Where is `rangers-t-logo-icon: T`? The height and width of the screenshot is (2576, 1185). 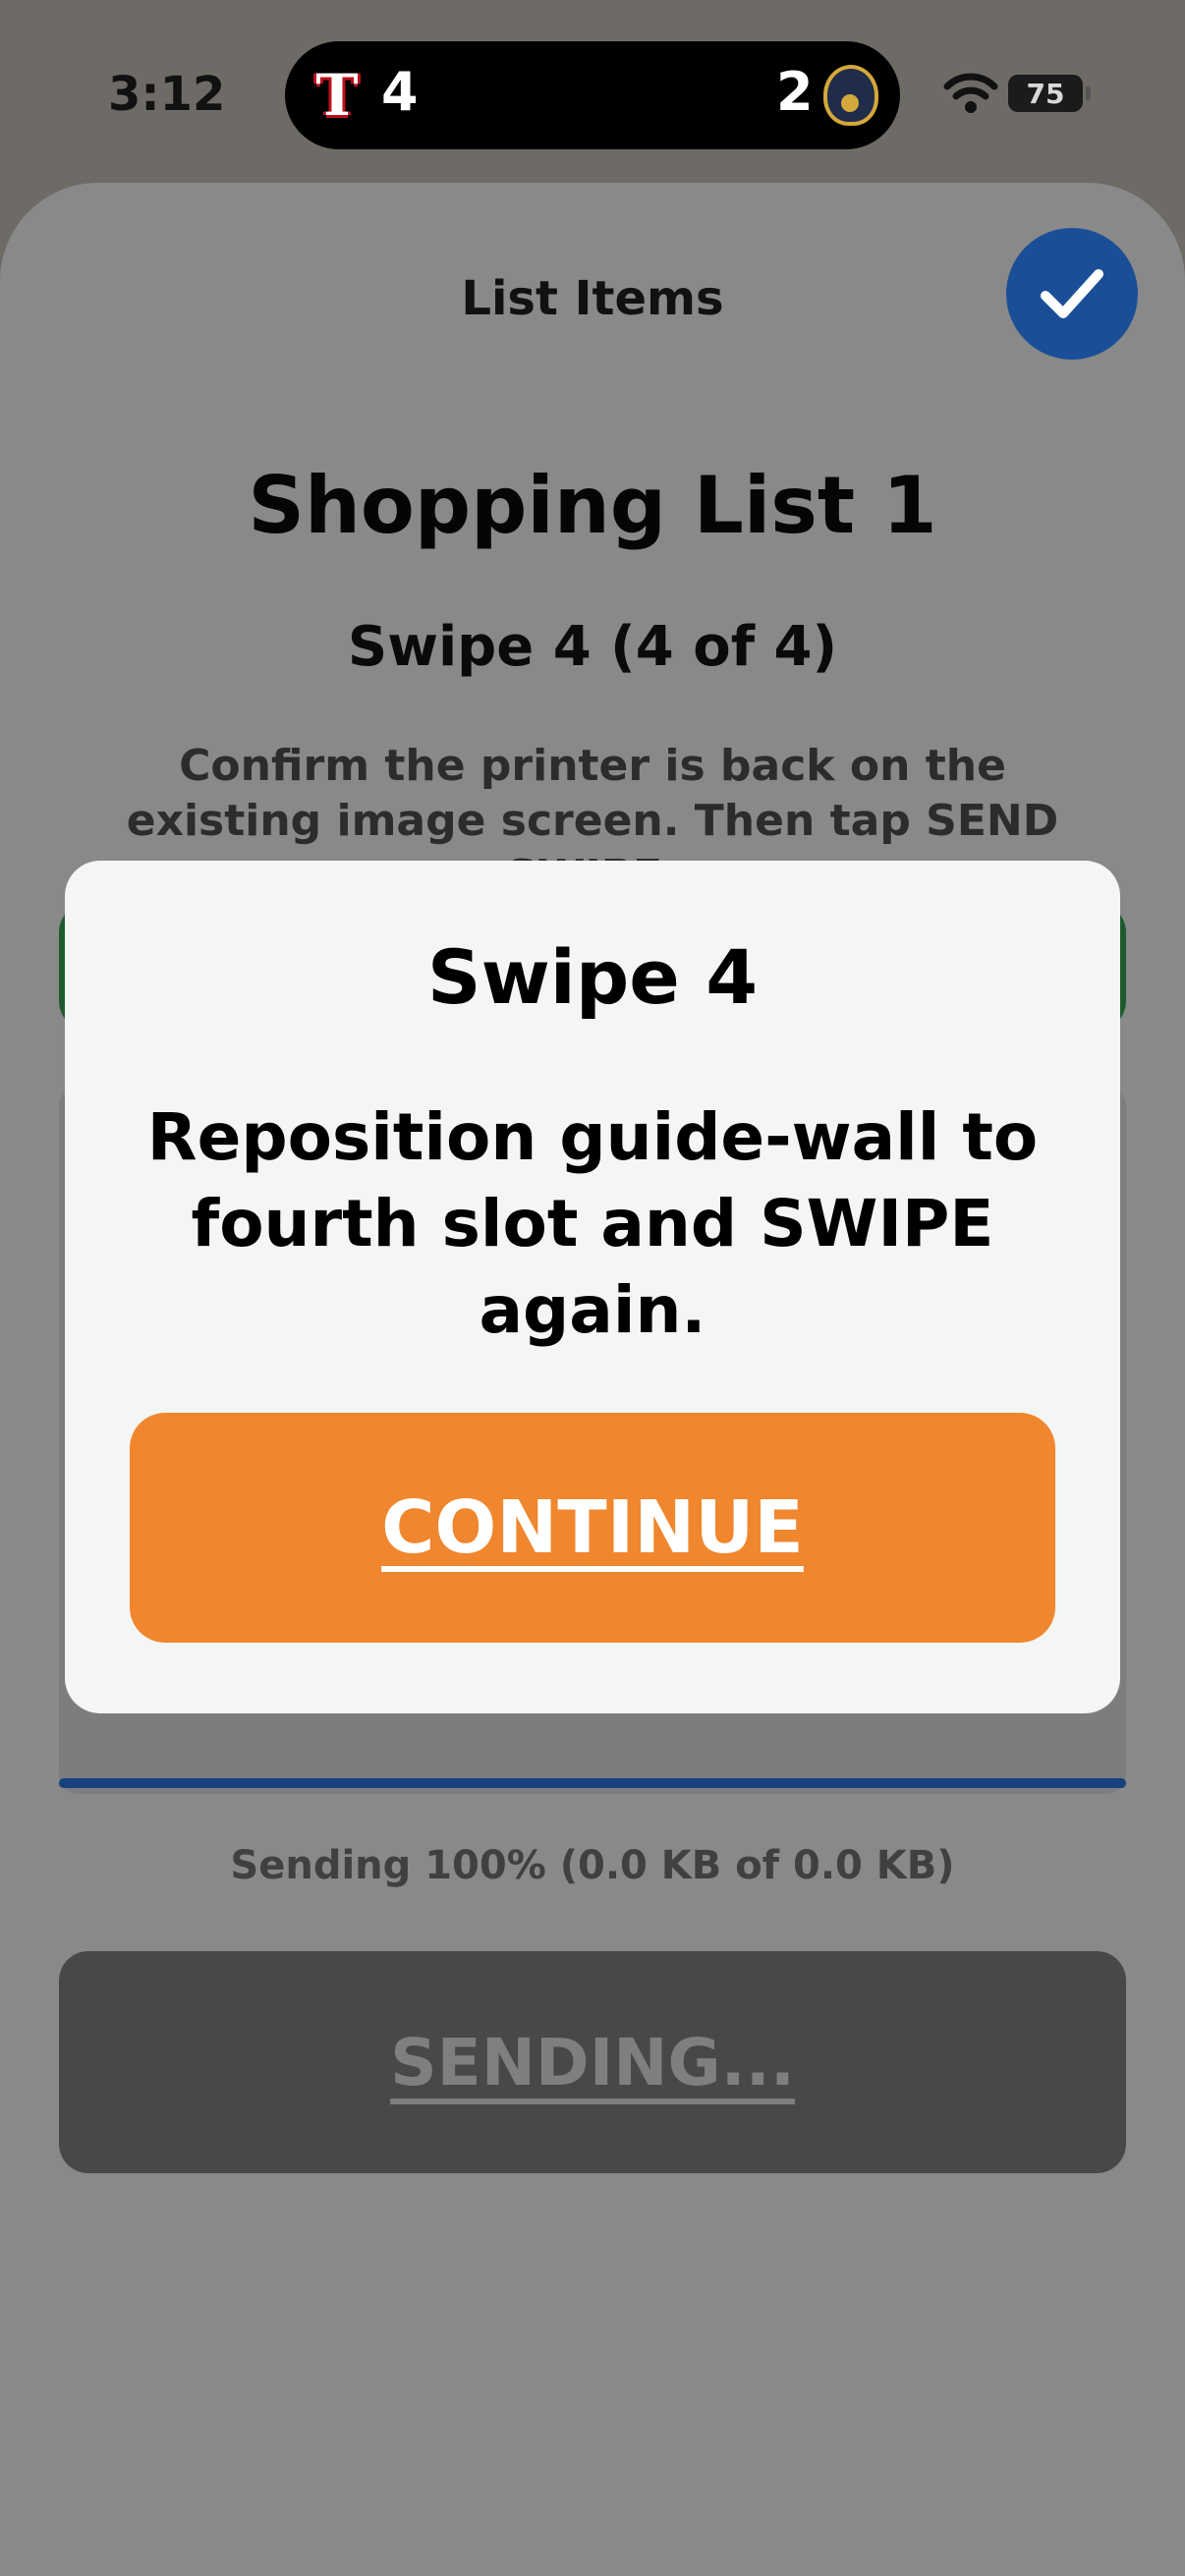 rangers-t-logo-icon: T is located at coordinates (337, 95).